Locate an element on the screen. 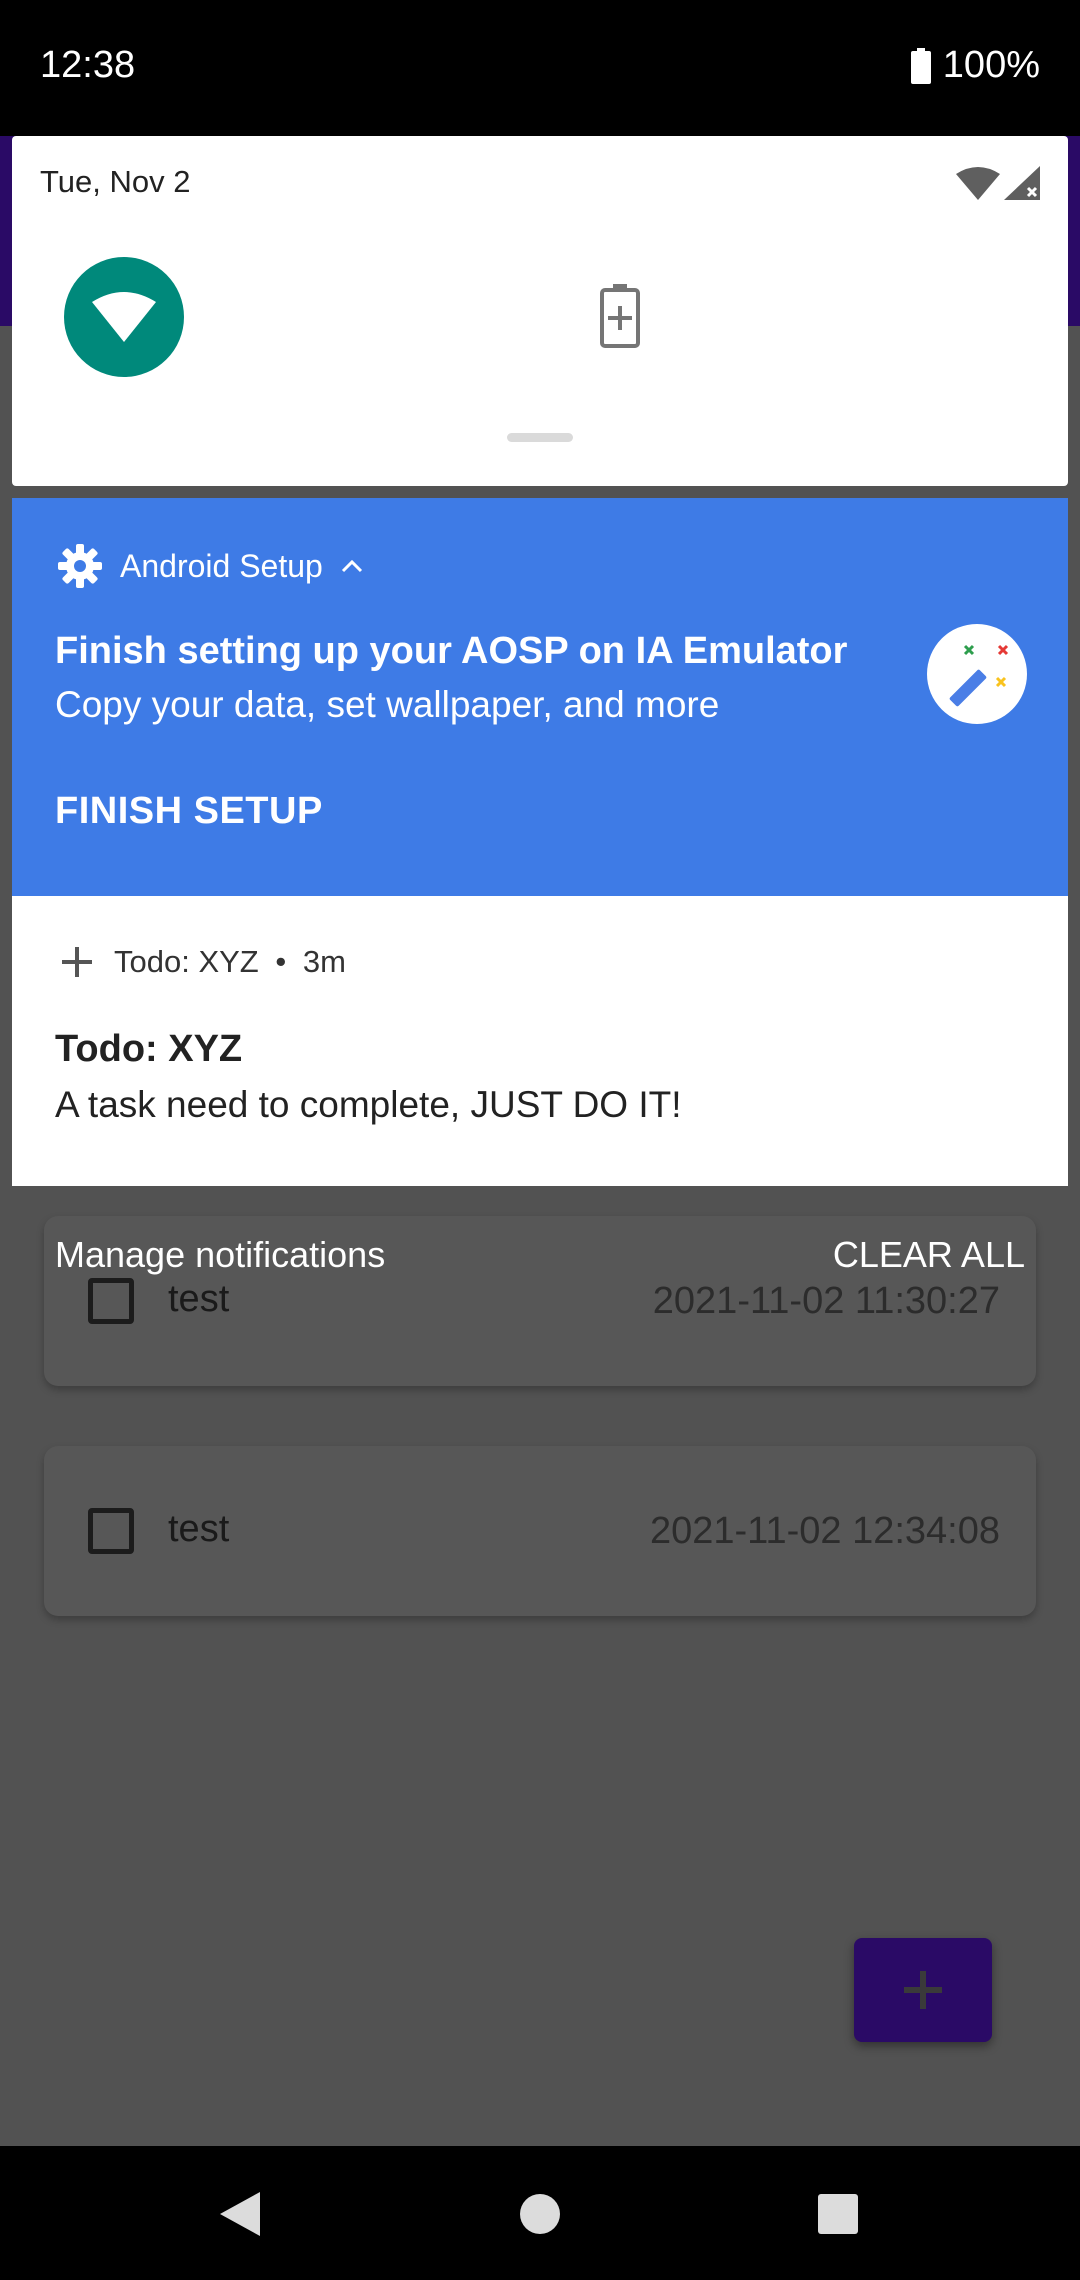  todo-checkbox is located at coordinates (111, 1531).